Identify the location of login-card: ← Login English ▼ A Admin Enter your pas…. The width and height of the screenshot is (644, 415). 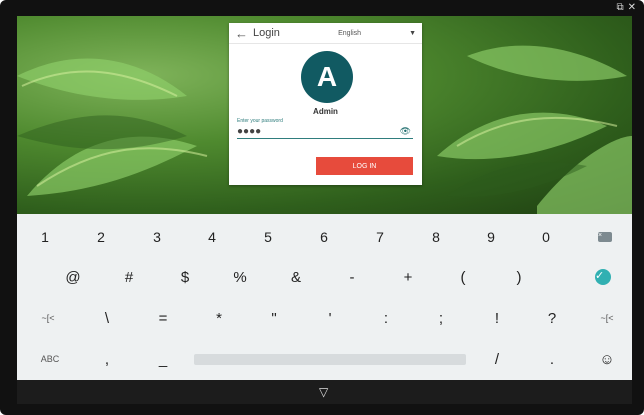
(325, 104).